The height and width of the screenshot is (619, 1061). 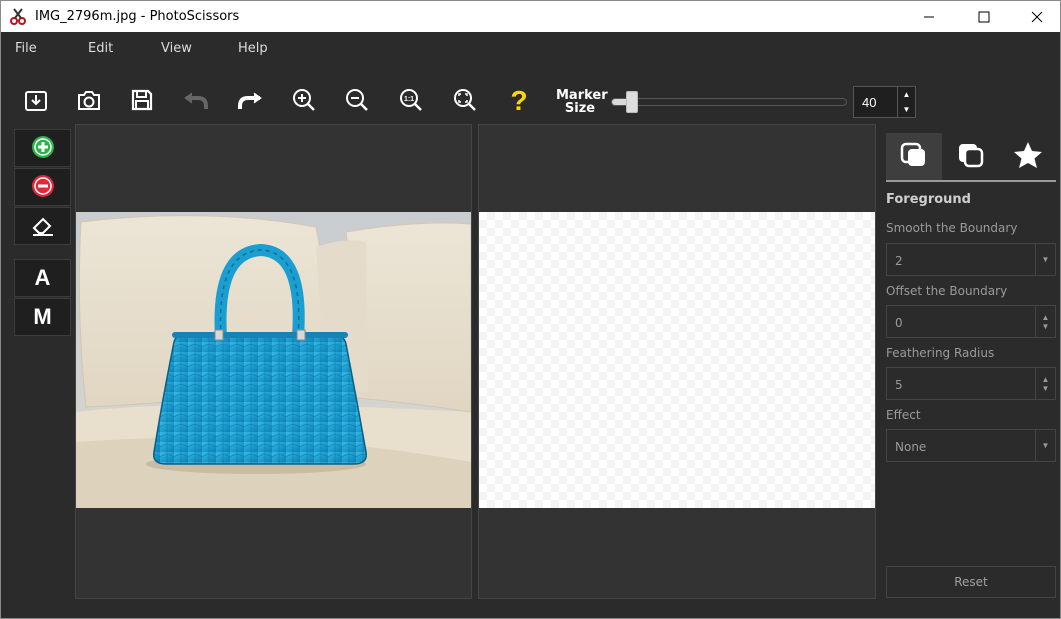 I want to click on marker-size-label: Marker Size, so click(x=582, y=102).